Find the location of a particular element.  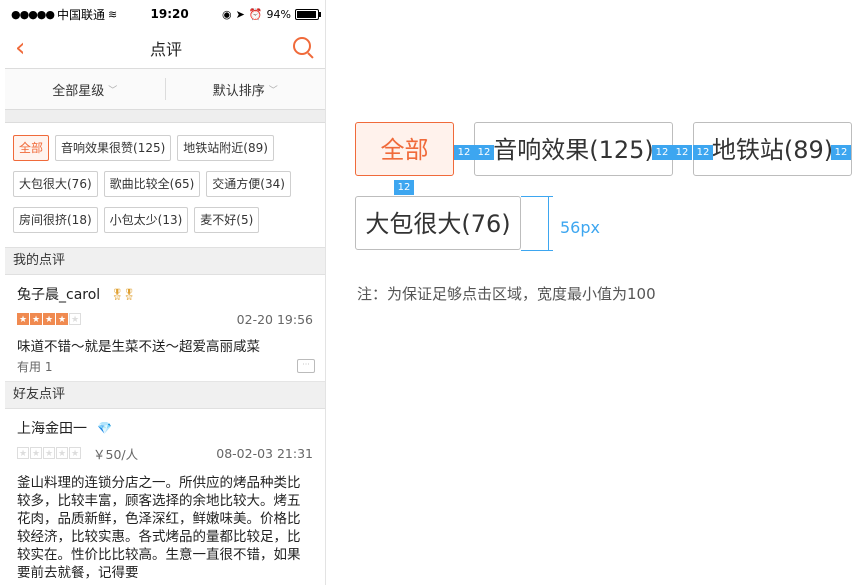

review-useful: 有用 1 is located at coordinates (165, 366).